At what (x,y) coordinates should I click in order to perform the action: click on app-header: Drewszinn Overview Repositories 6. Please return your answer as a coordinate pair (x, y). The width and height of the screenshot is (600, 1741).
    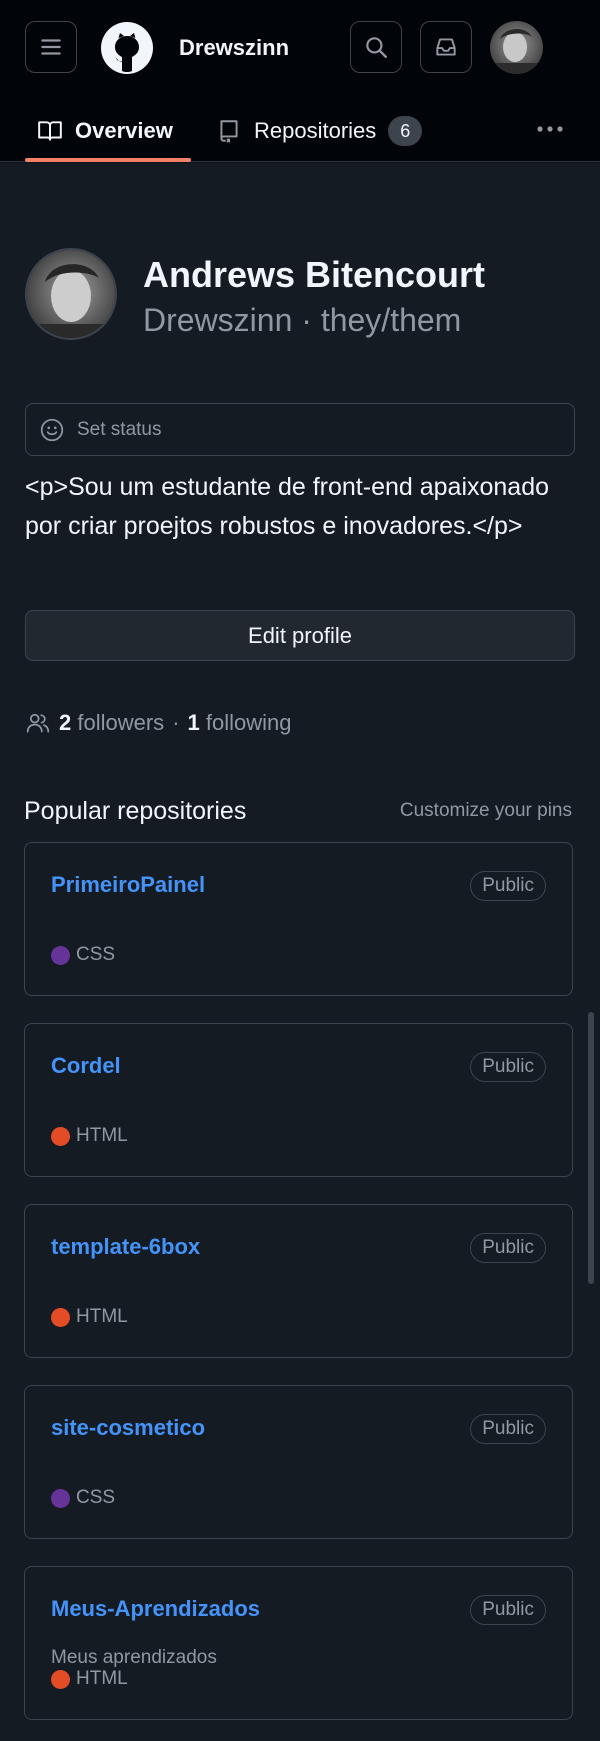
    Looking at the image, I should click on (300, 81).